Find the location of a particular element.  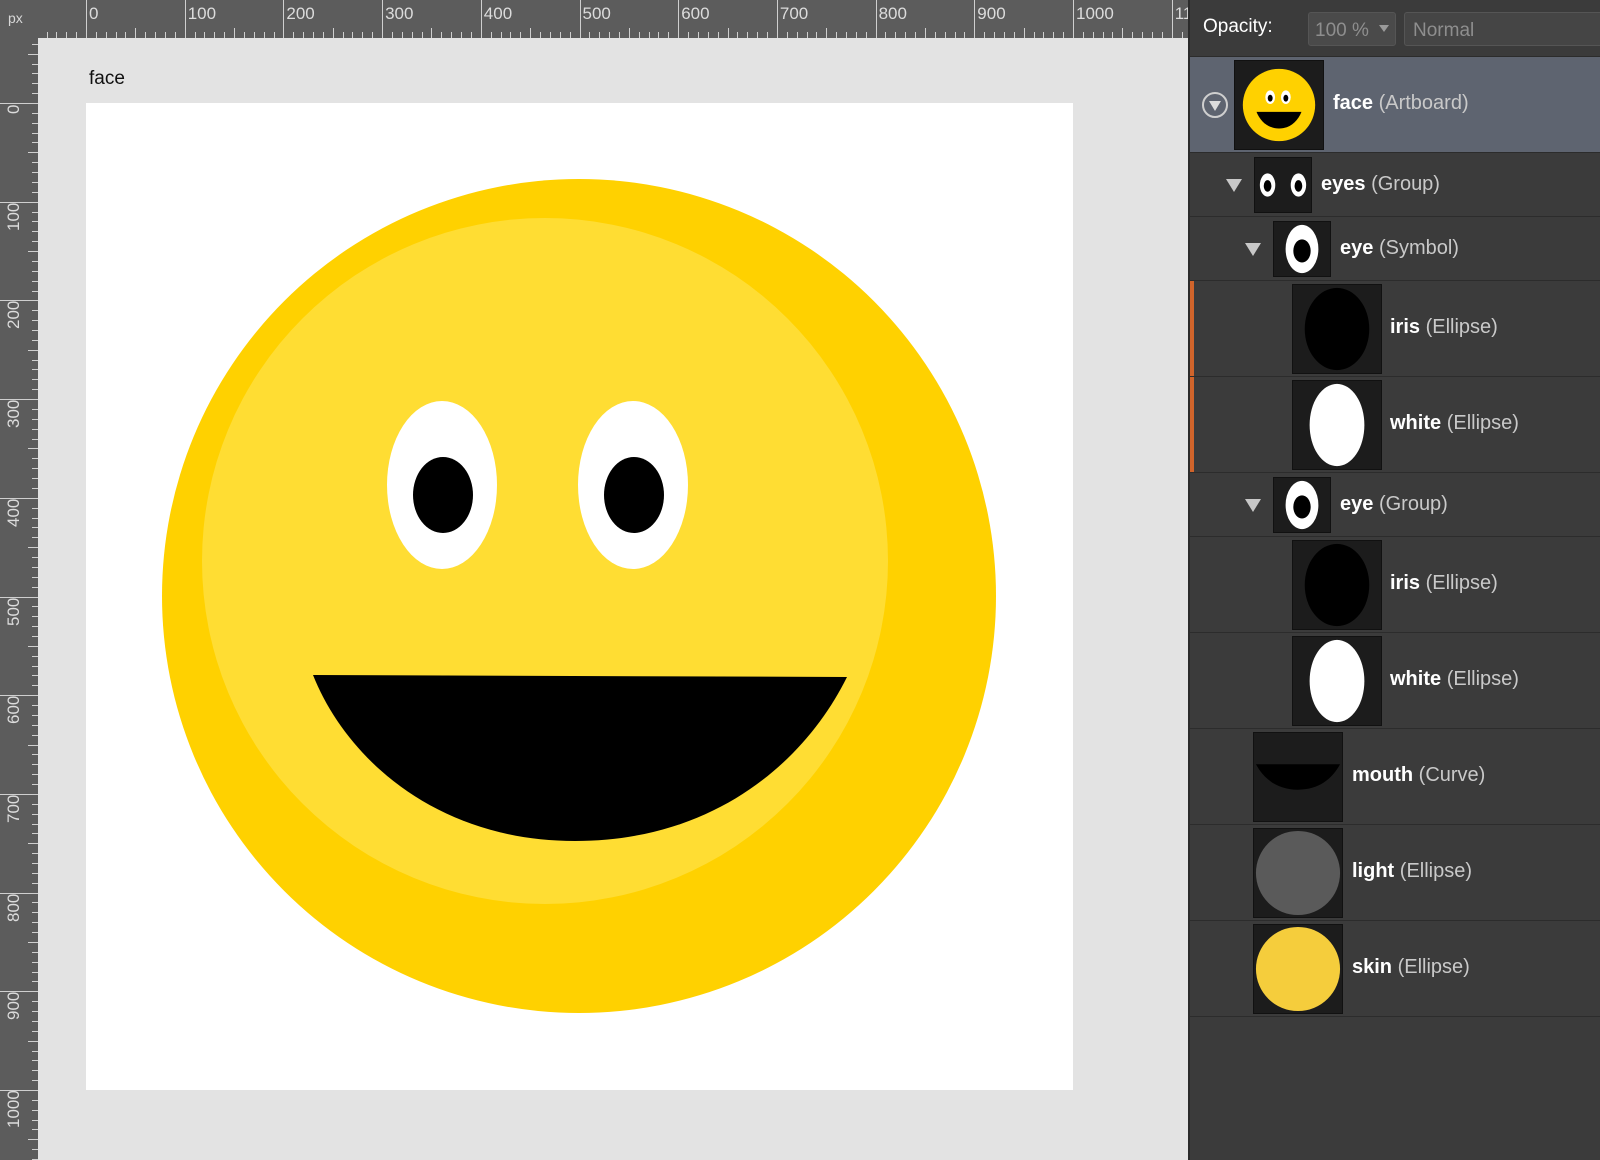

layer-row-white-2: white (Ellipse) is located at coordinates (1395, 681).